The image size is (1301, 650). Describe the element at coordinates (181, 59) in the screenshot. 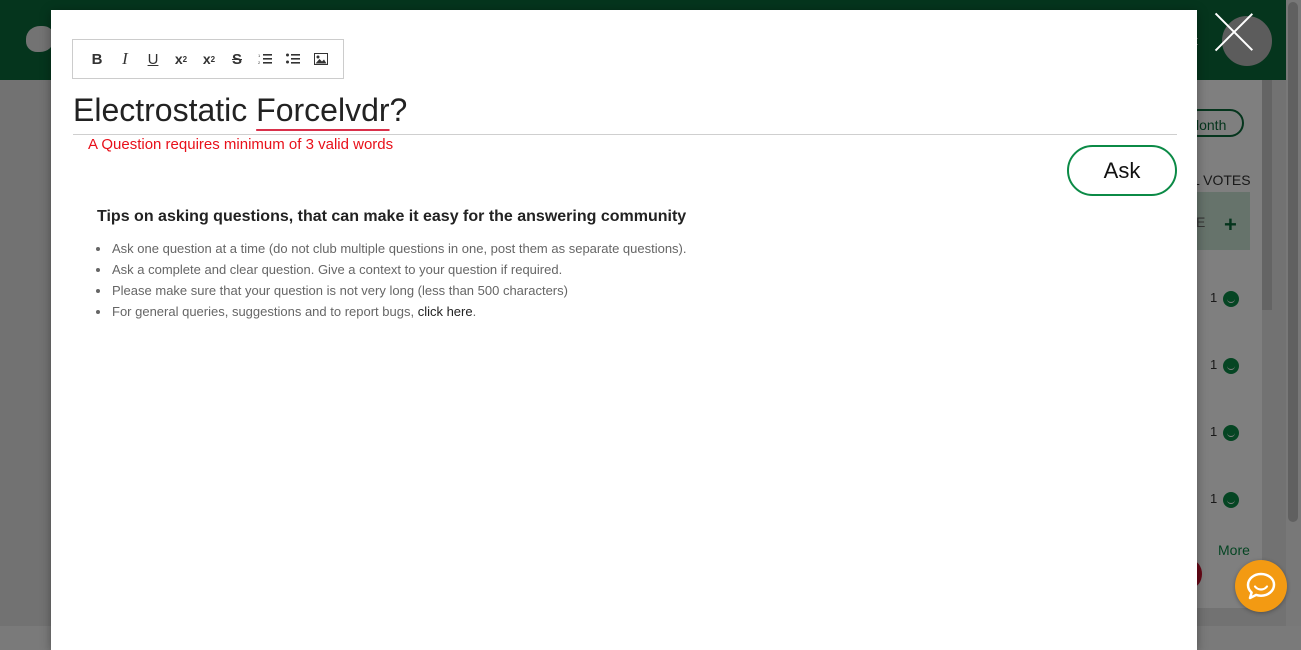

I see `subscript-icon: x2` at that location.